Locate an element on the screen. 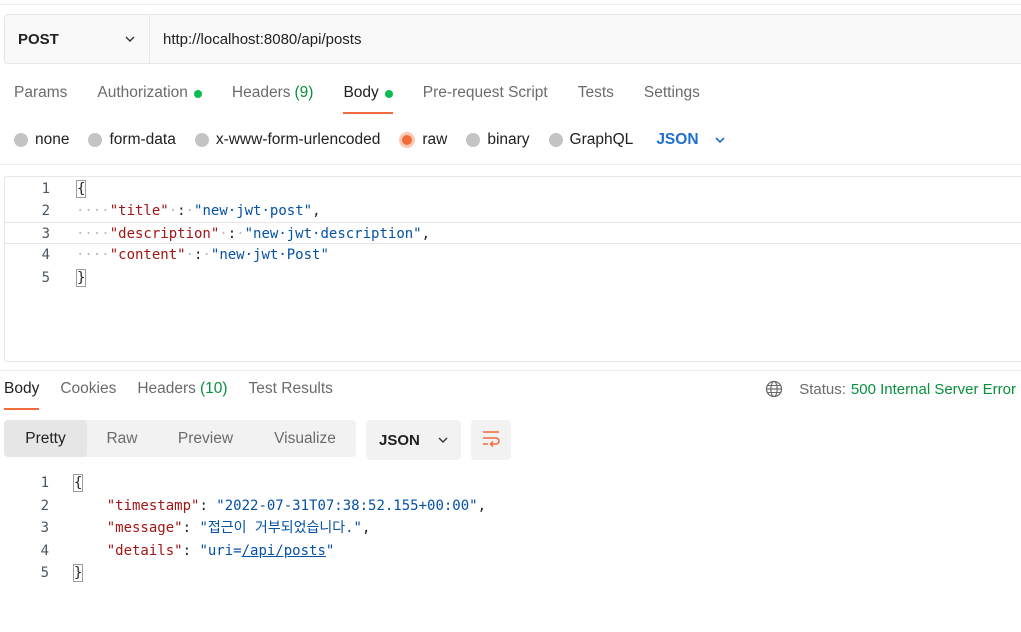 This screenshot has height=632, width=1021. wrap-lines-icon is located at coordinates (491, 440).